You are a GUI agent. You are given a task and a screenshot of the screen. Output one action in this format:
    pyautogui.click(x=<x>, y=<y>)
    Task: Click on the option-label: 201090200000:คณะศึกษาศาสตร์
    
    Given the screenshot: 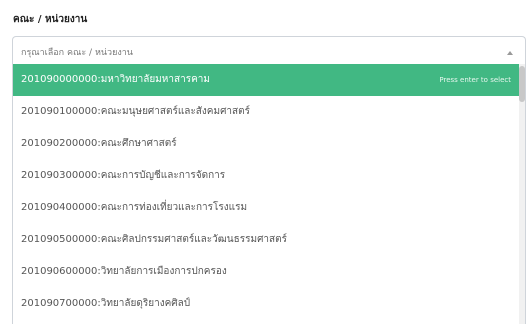 What is the action you would take?
    pyautogui.click(x=99, y=143)
    